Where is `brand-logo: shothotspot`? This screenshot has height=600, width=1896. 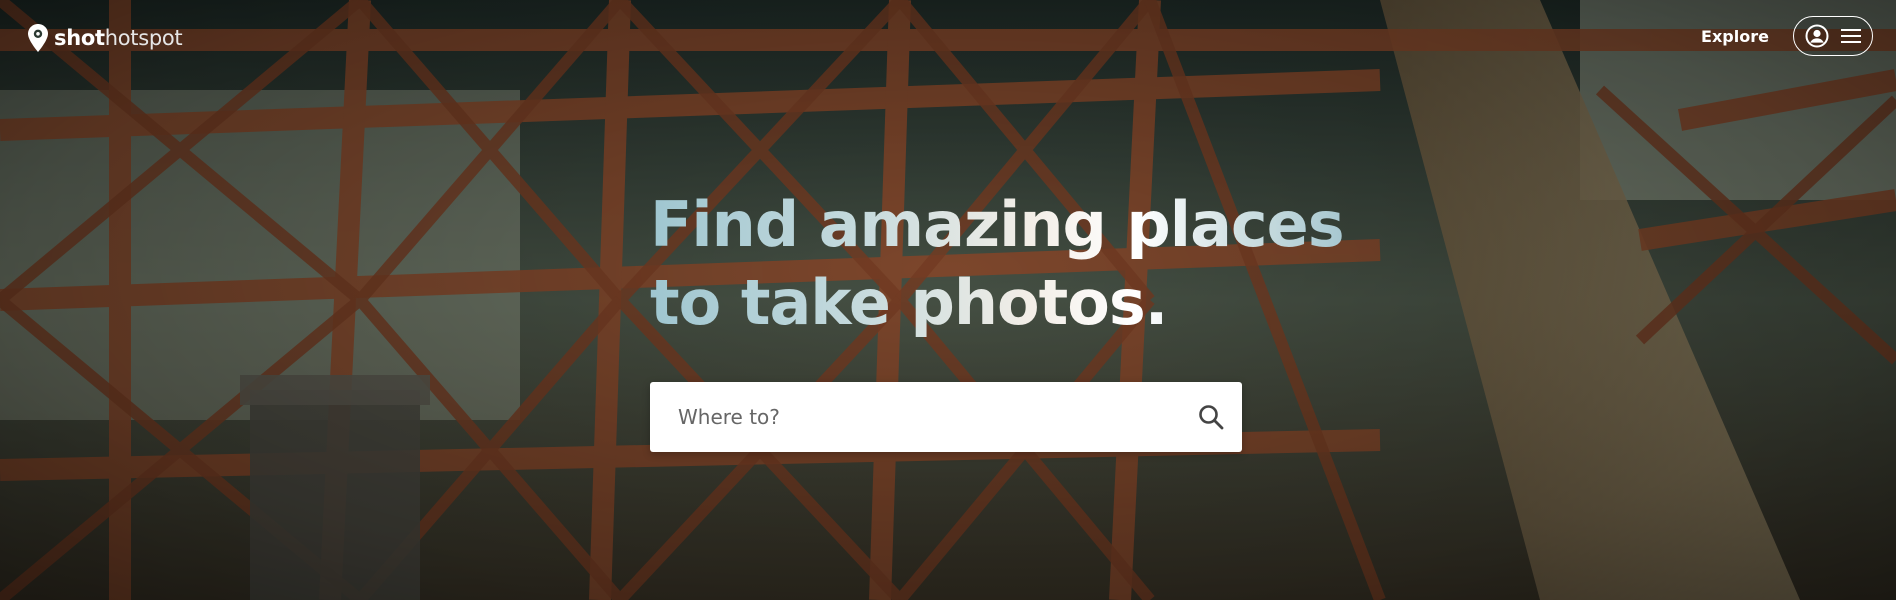 brand-logo: shothotspot is located at coordinates (105, 38).